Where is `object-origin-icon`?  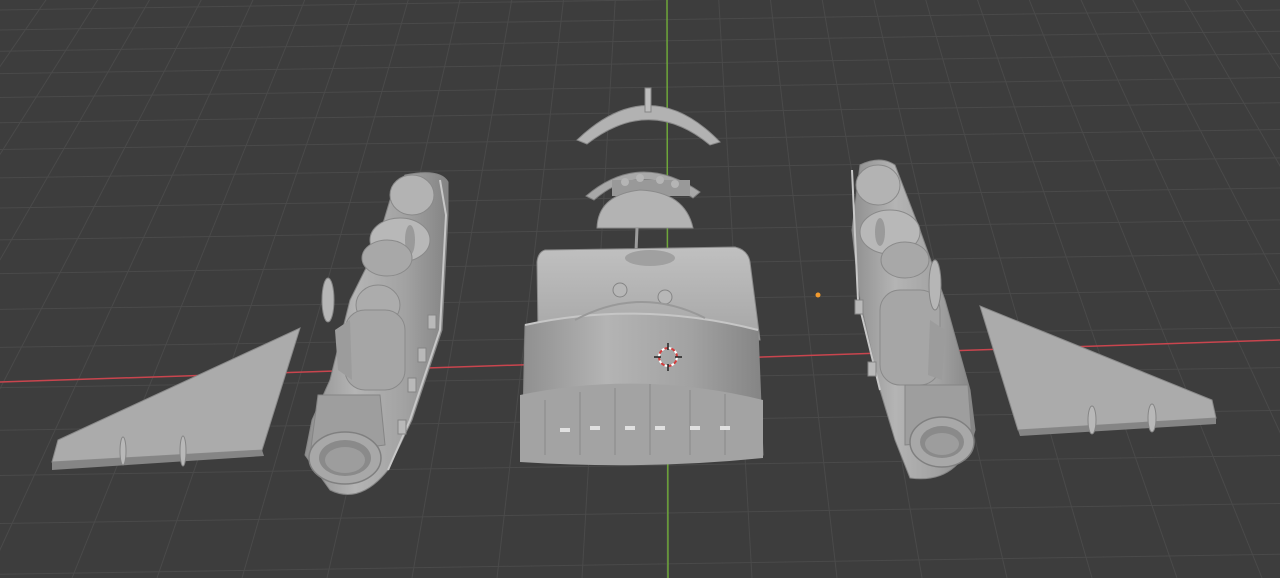
object-origin-icon is located at coordinates (818, 295).